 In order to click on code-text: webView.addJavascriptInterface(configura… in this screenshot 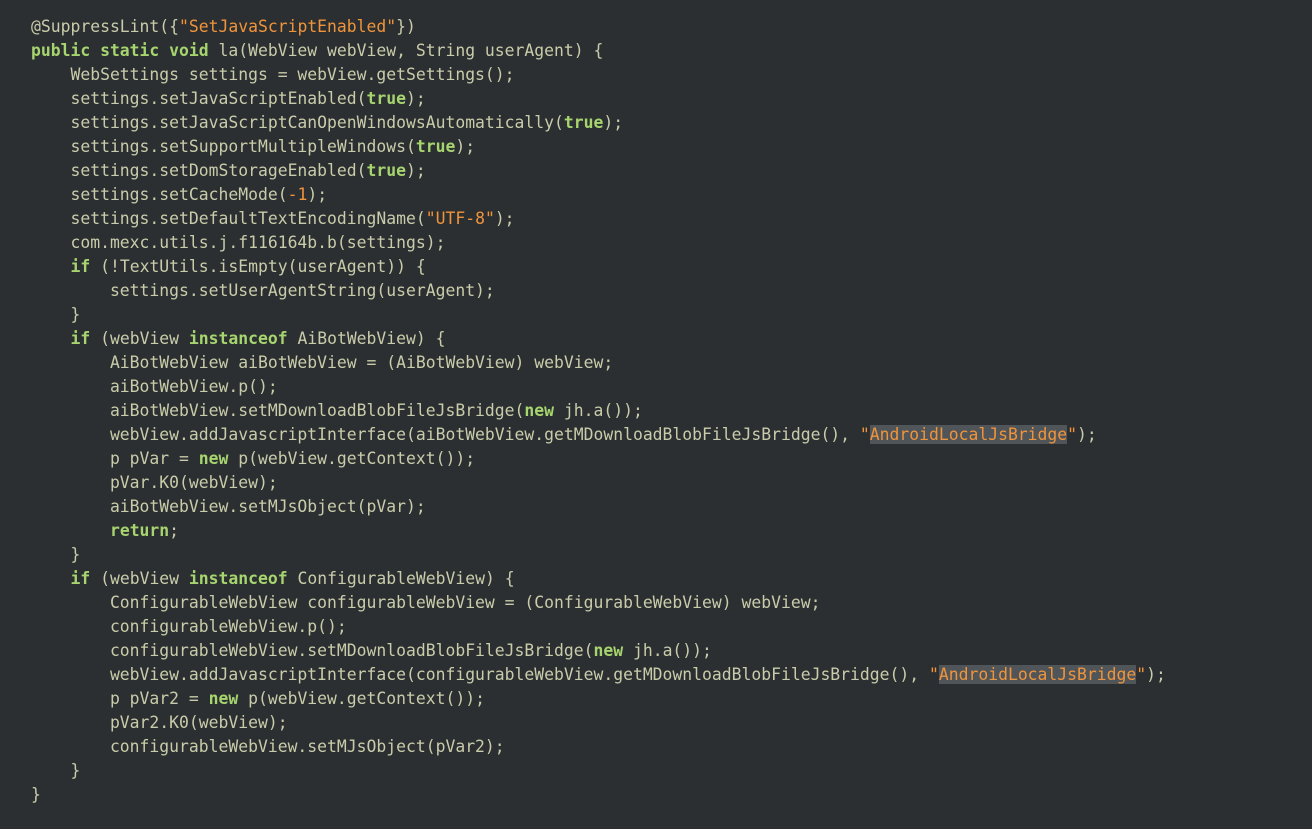, I will do `click(480, 674)`.